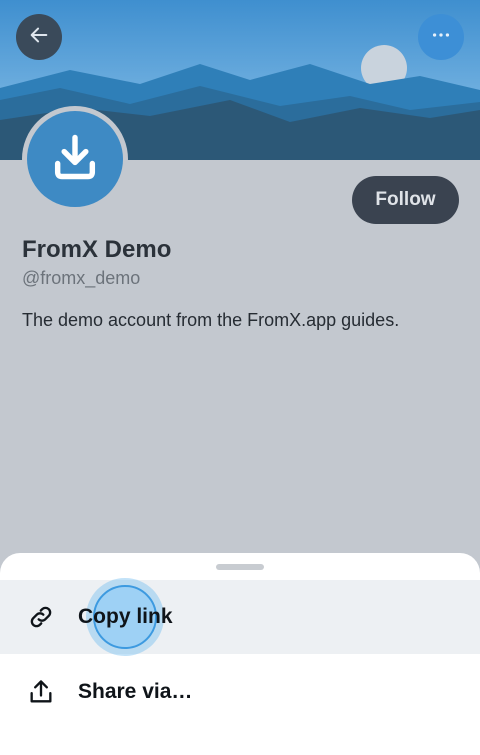 This screenshot has width=480, height=755. Describe the element at coordinates (41, 692) in the screenshot. I see `share-icon` at that location.